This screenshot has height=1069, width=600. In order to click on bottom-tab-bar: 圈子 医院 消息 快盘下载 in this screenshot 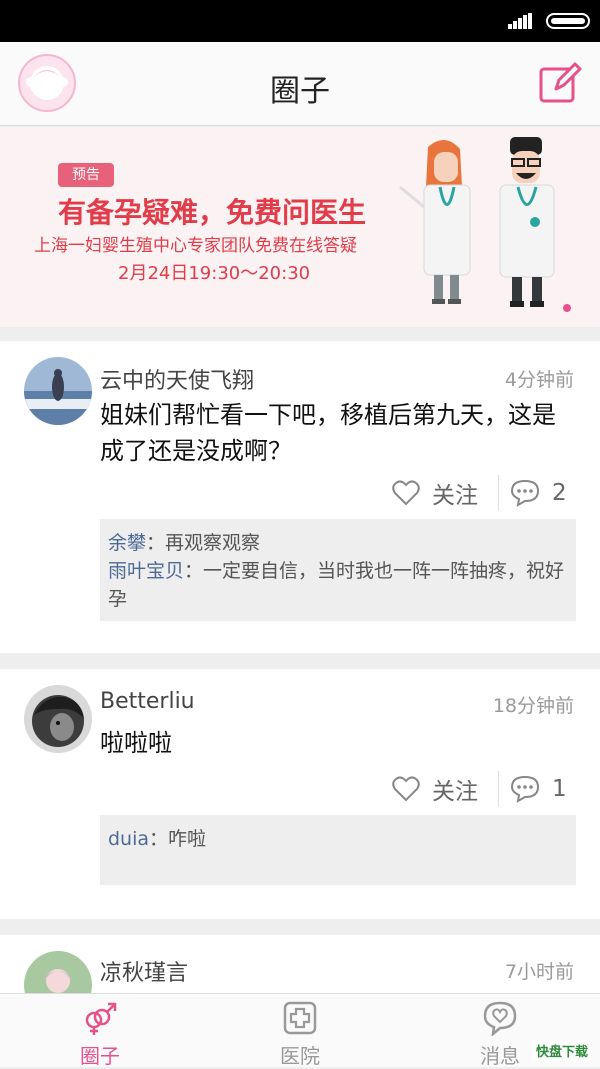, I will do `click(300, 1030)`.